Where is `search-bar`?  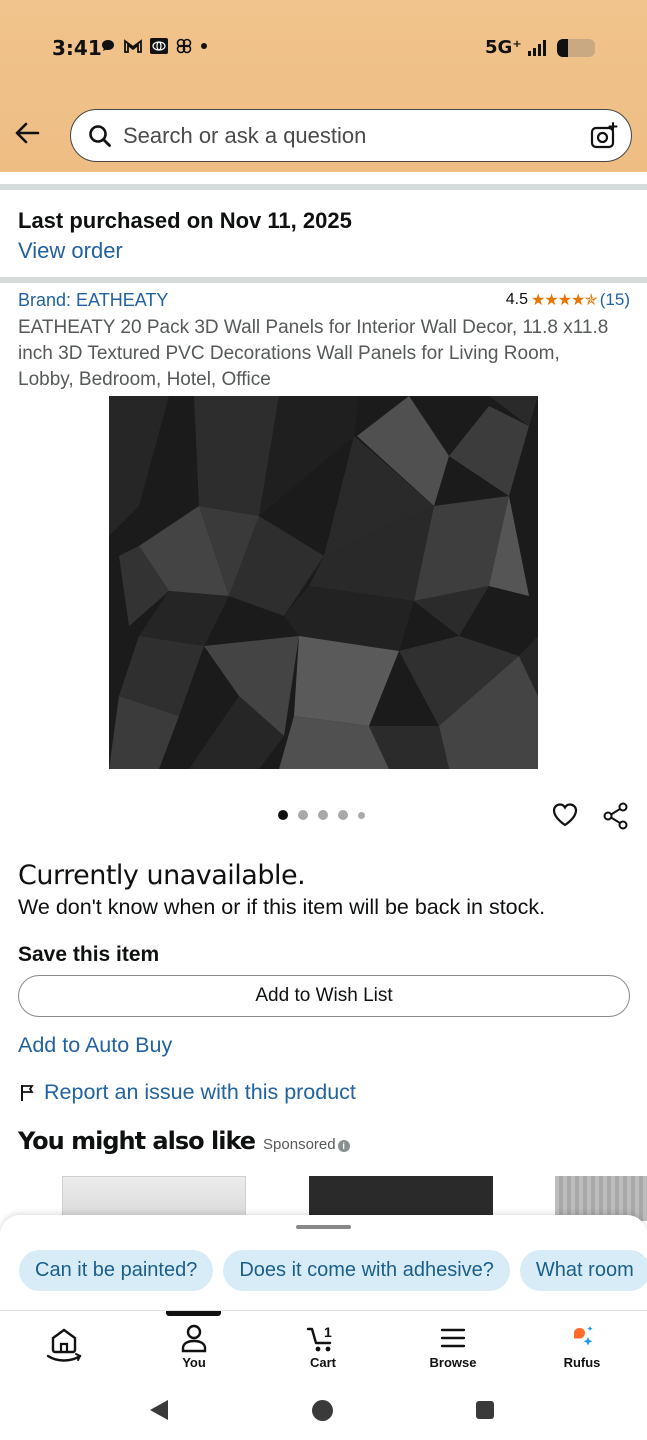 search-bar is located at coordinates (351, 135).